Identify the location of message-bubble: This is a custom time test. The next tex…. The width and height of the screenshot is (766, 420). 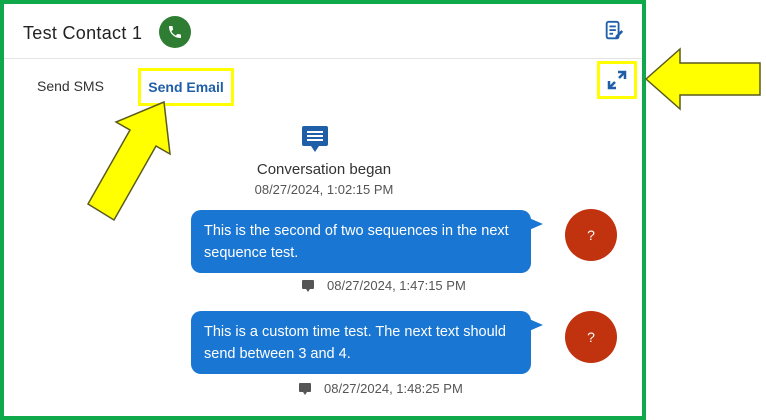
(367, 342).